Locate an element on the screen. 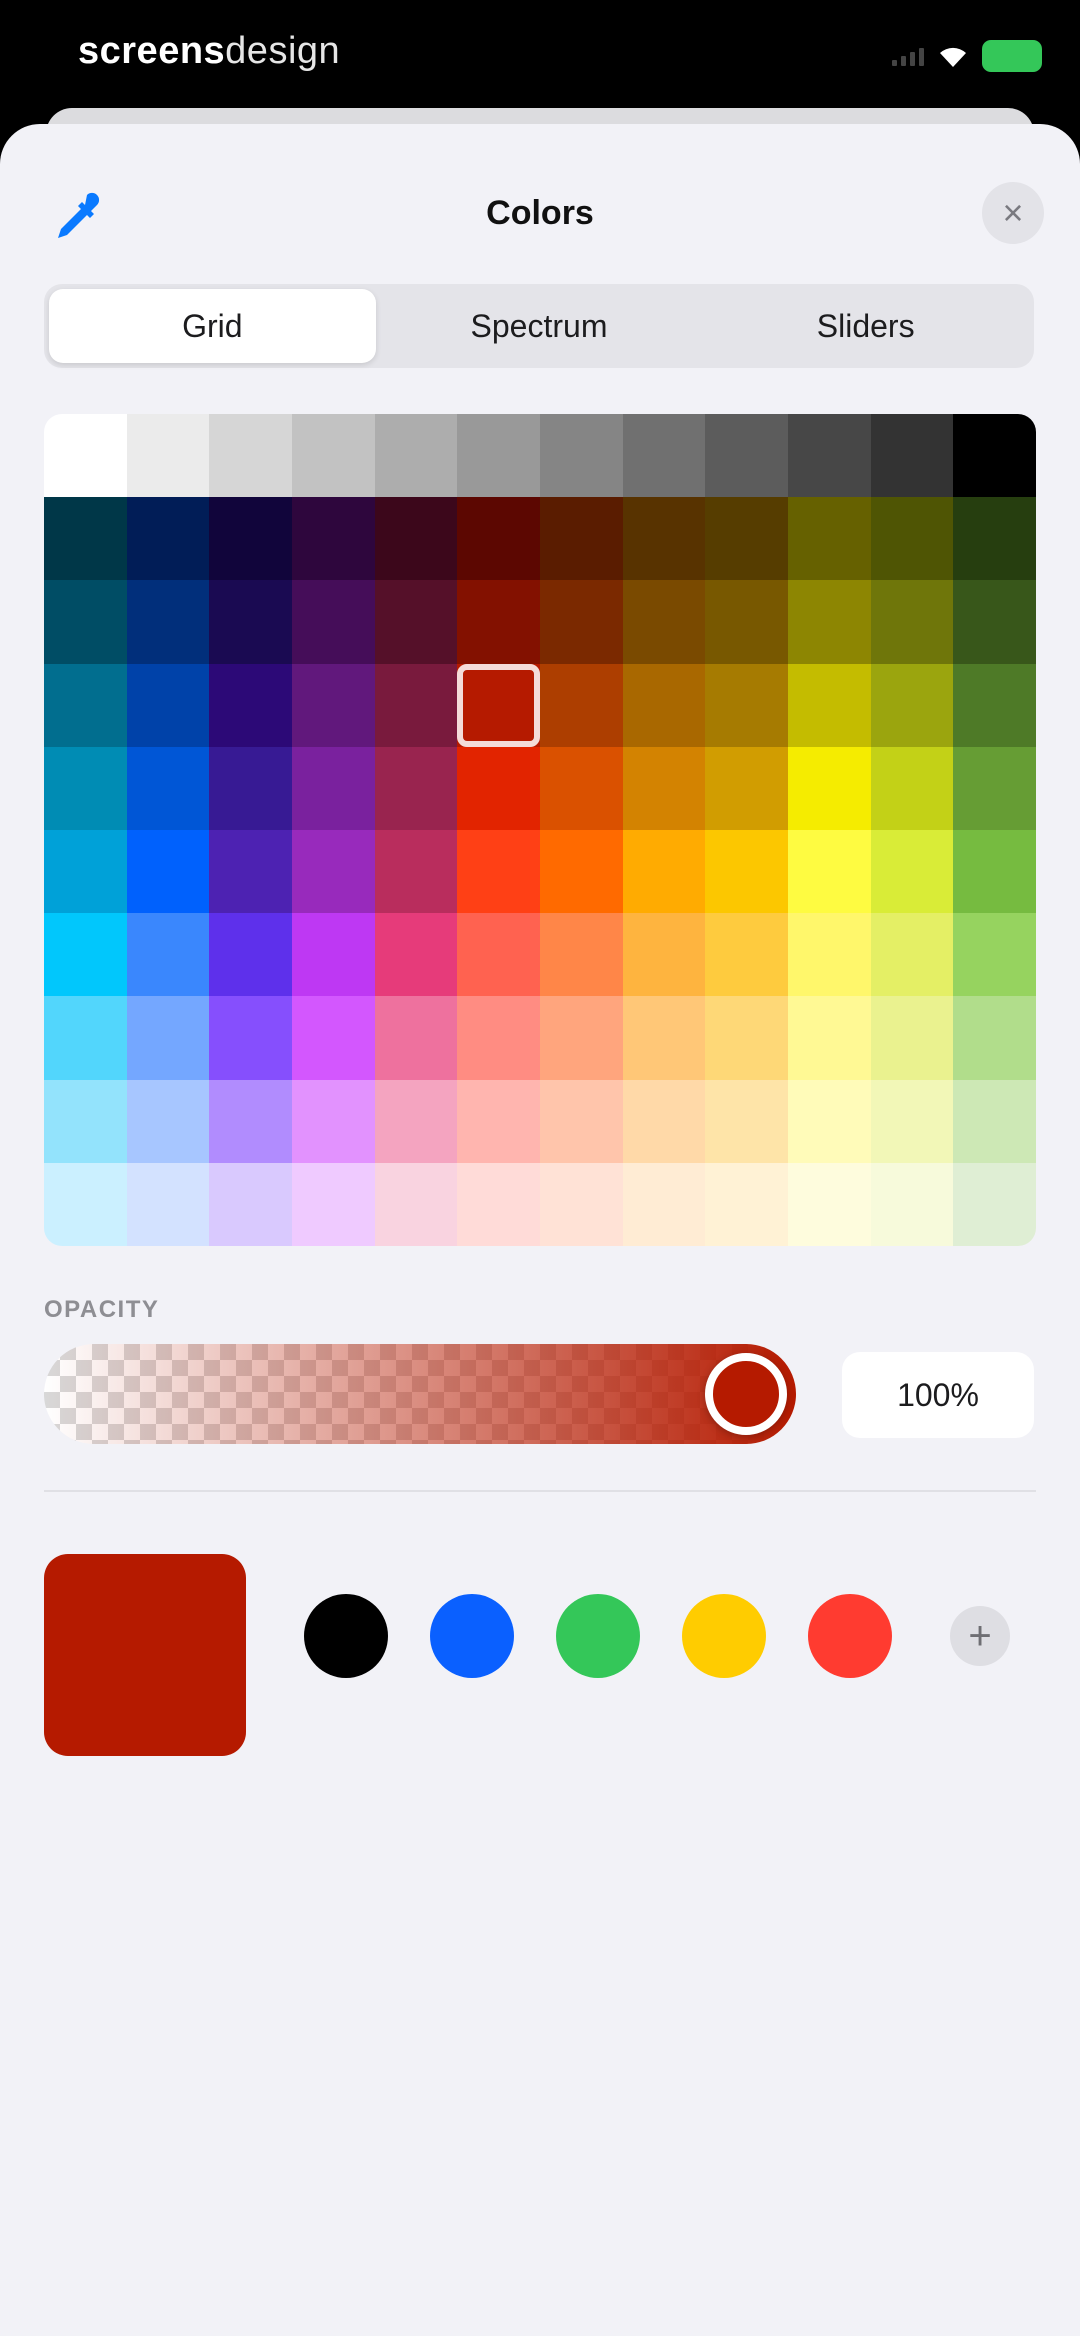 The image size is (1080, 2336). tab-sliders: Sliders is located at coordinates (865, 326).